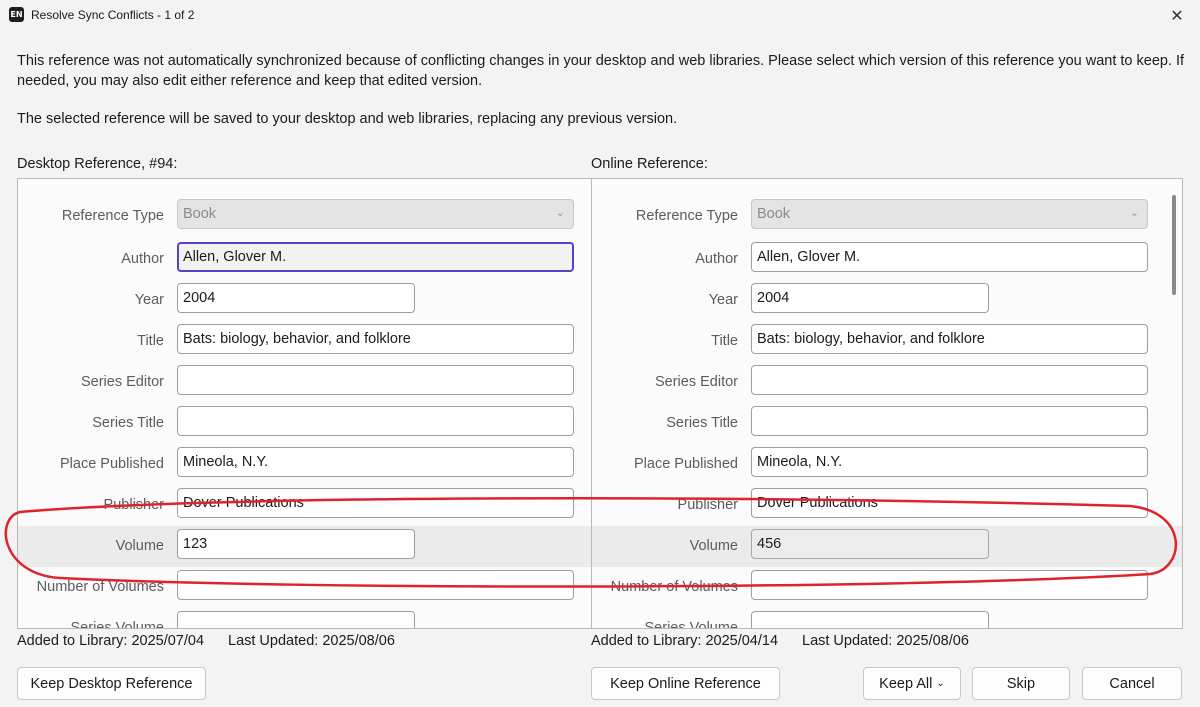 This screenshot has width=1200, height=707. What do you see at coordinates (885, 641) in the screenshot?
I see `online-last-updated: Last Updated: 2025/08/06` at bounding box center [885, 641].